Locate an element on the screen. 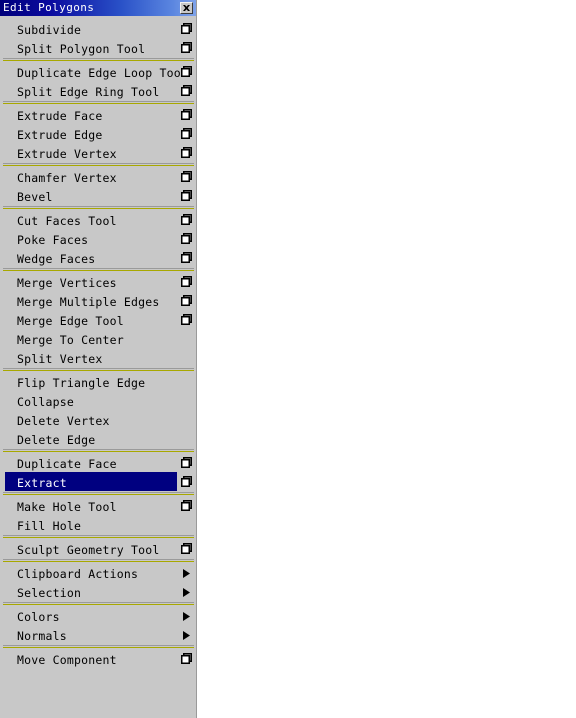  menu-group: Colors Normals is located at coordinates (98, 625).